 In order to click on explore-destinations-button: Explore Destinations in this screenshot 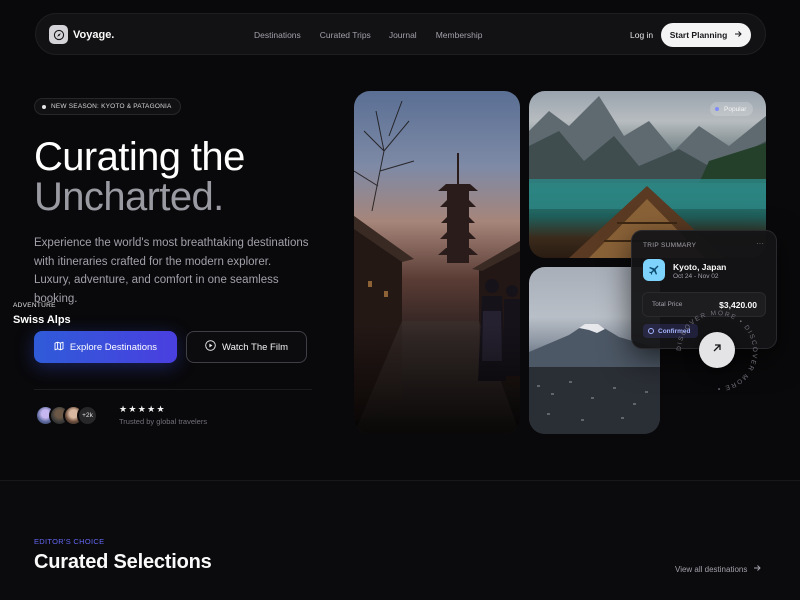, I will do `click(105, 347)`.